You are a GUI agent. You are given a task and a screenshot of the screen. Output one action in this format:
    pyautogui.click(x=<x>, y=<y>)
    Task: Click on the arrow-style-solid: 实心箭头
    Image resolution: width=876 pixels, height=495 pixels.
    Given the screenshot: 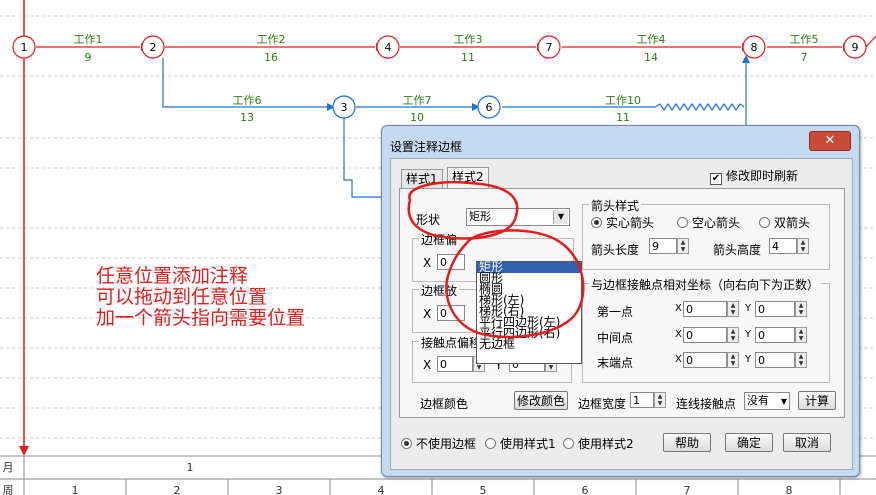 What is the action you would take?
    pyautogui.click(x=622, y=222)
    